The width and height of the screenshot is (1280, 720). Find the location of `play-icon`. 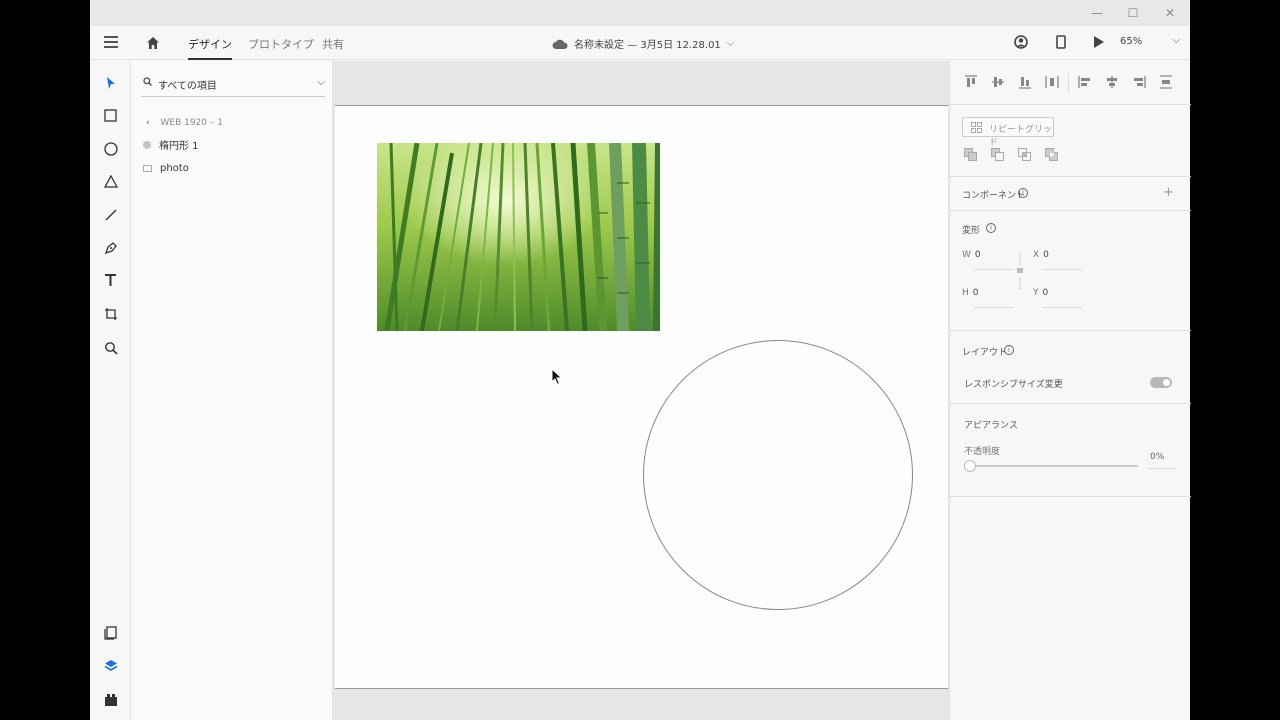

play-icon is located at coordinates (1099, 43).